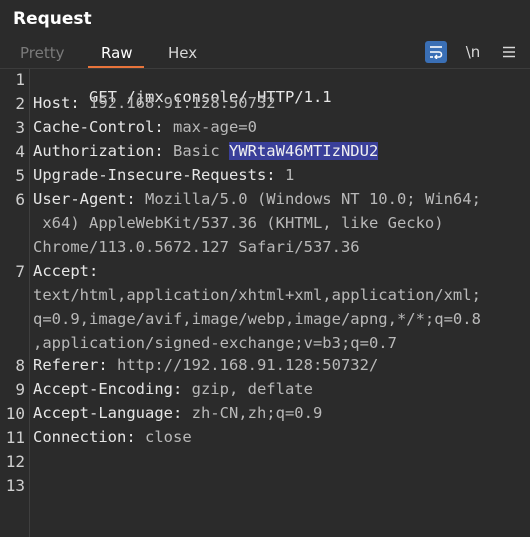  I want to click on panel-title: Request, so click(52, 19).